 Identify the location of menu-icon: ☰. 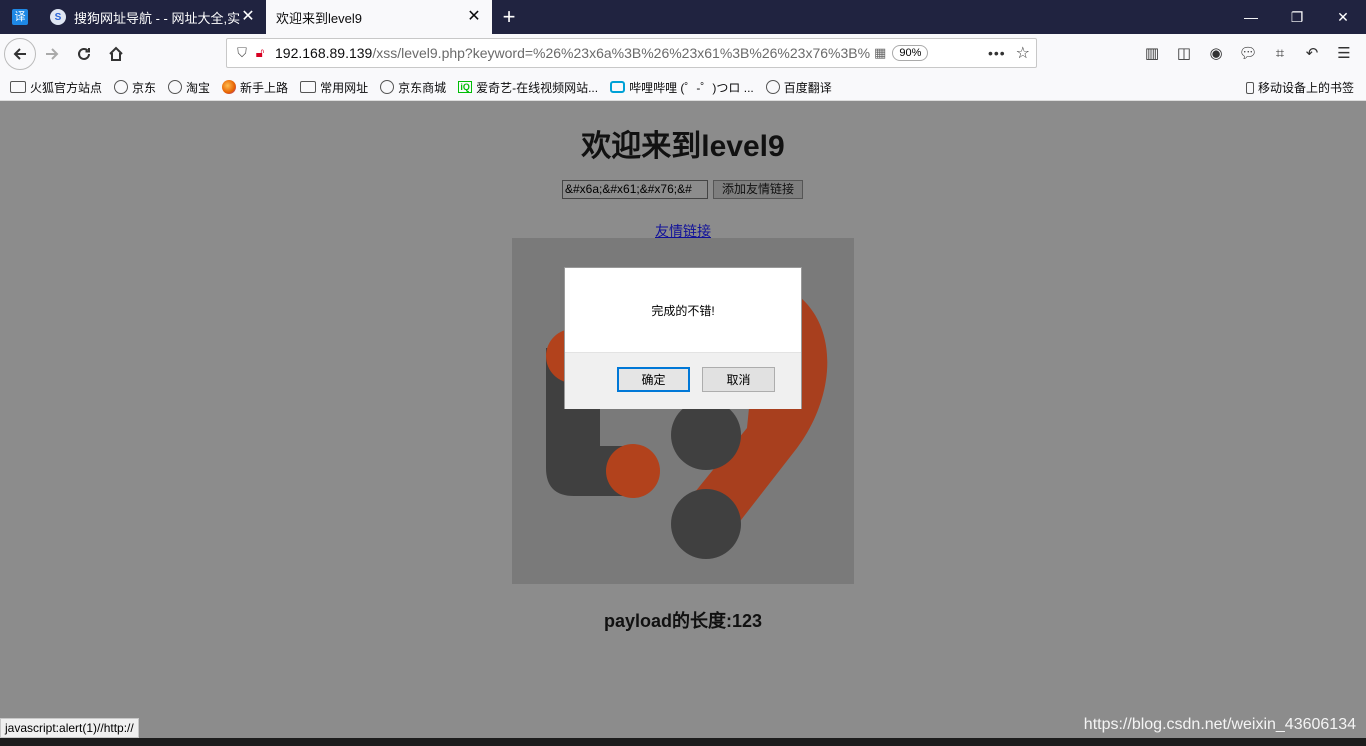
(1344, 53).